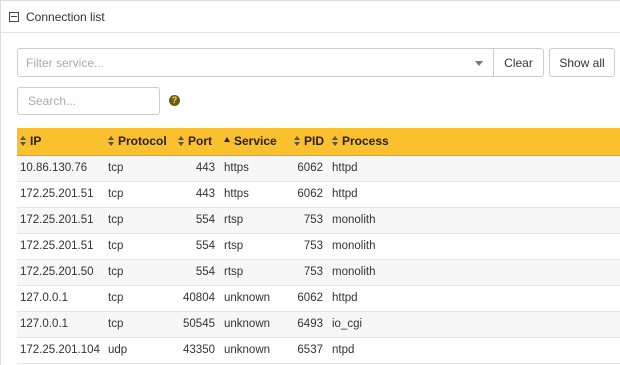 This screenshot has height=365, width=620. Describe the element at coordinates (65, 16) in the screenshot. I see `panel-title: Connection list` at that location.